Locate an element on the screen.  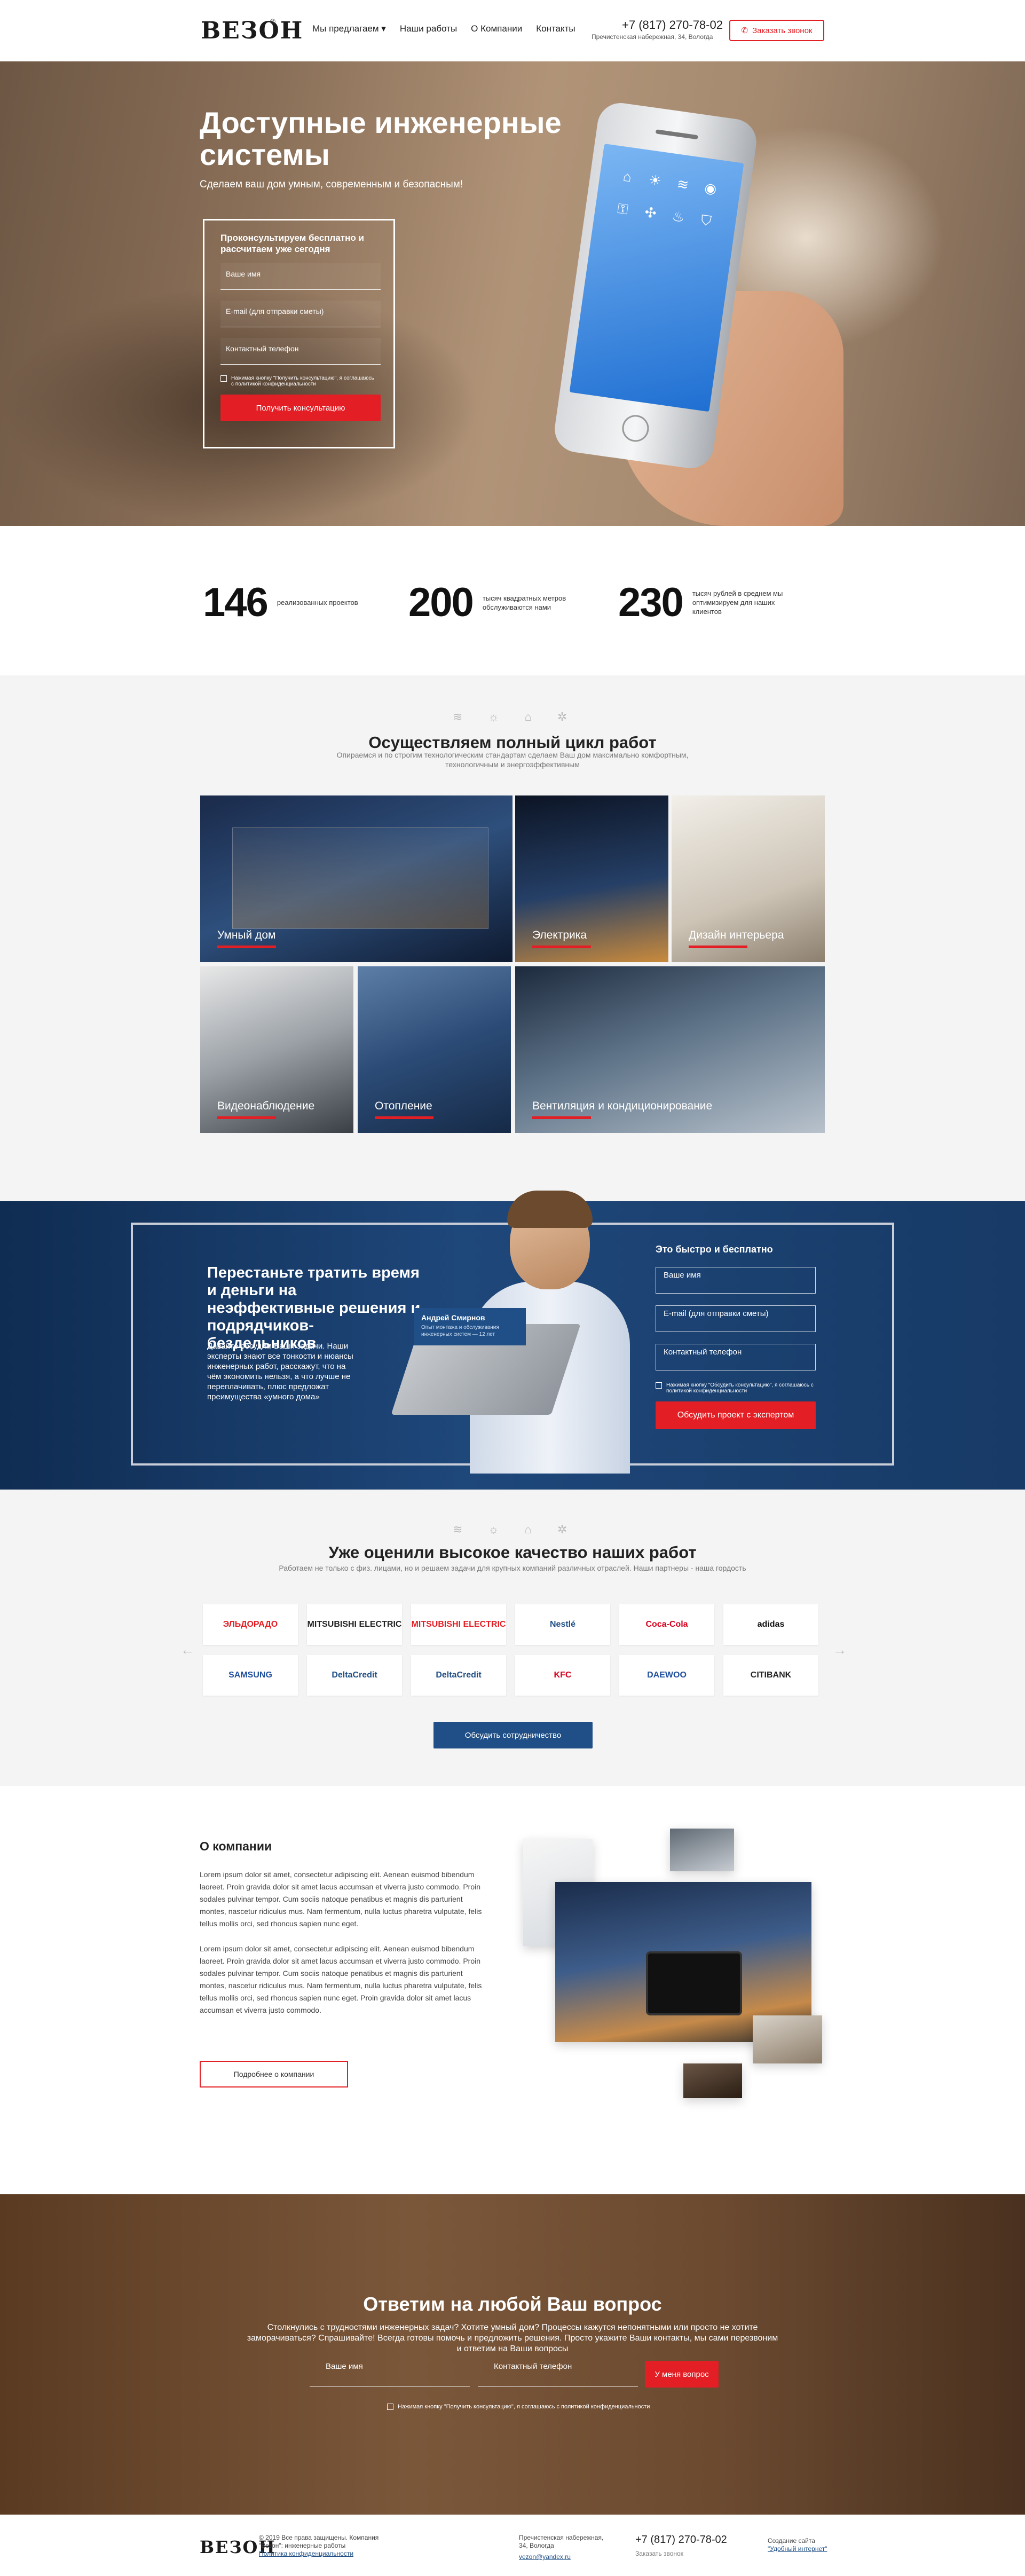
about-collage is located at coordinates (672, 1979).